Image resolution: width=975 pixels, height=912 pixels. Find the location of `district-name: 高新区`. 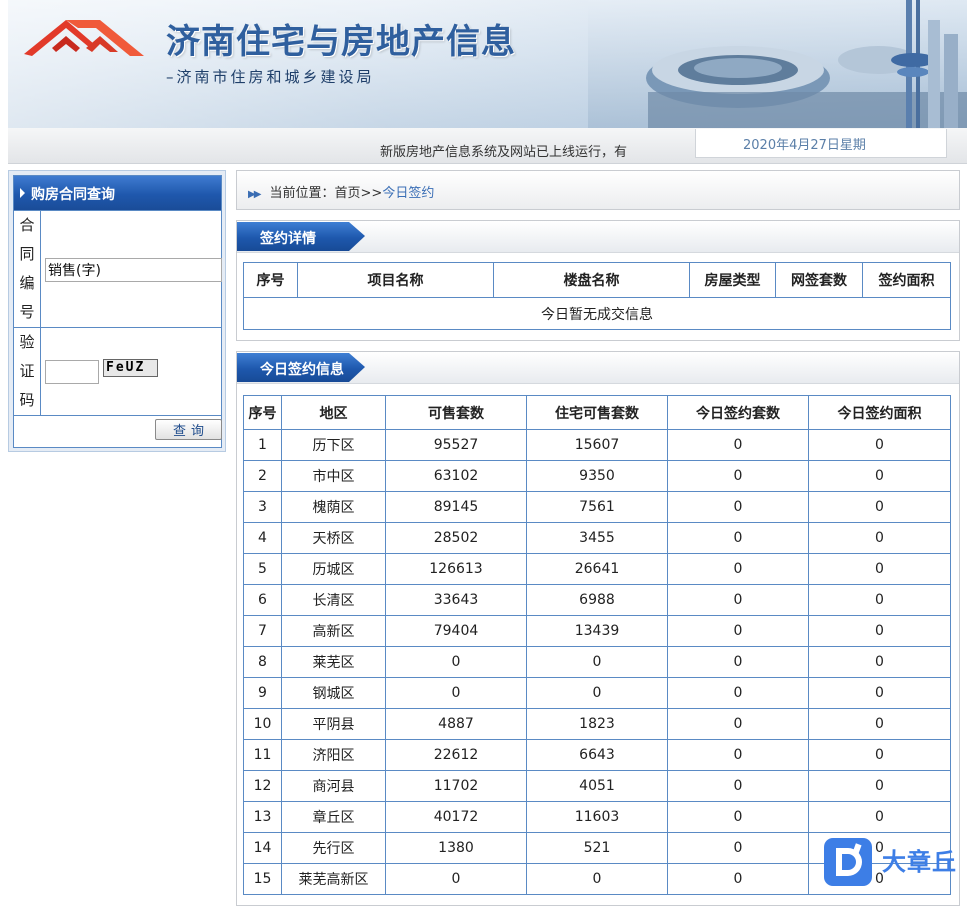

district-name: 高新区 is located at coordinates (333, 631).